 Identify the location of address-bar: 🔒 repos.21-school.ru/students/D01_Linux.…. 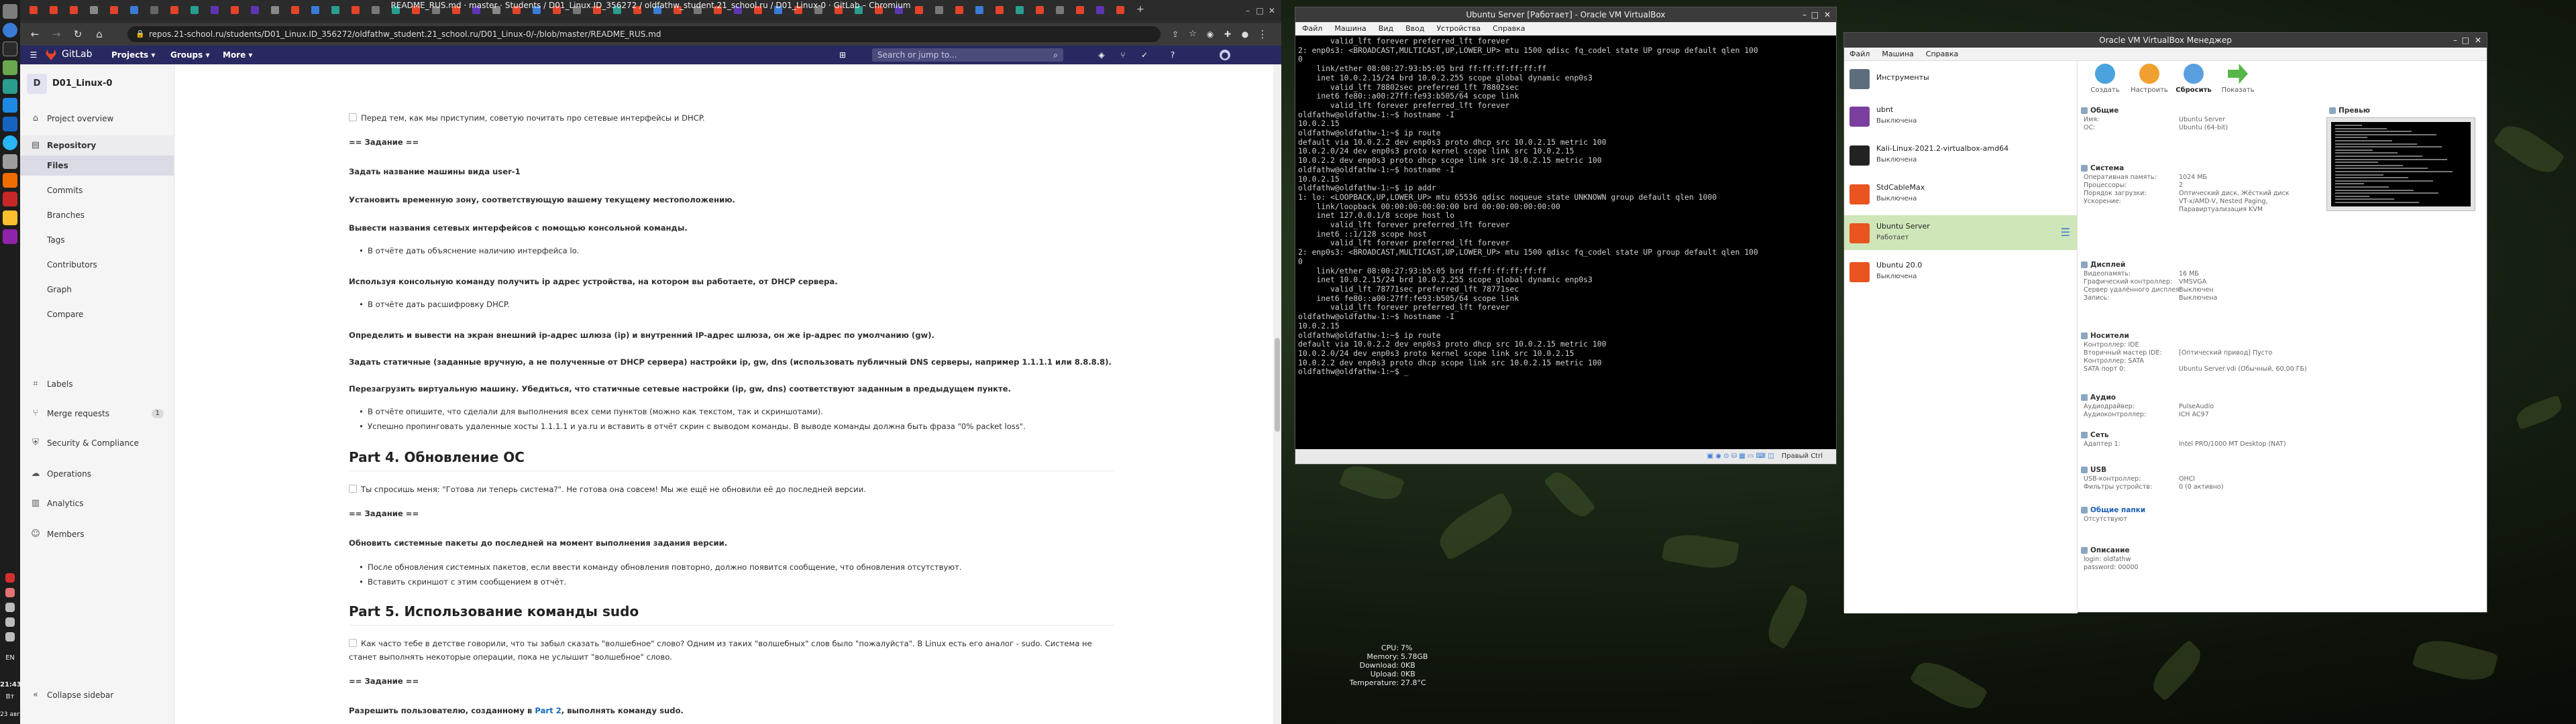
(644, 34).